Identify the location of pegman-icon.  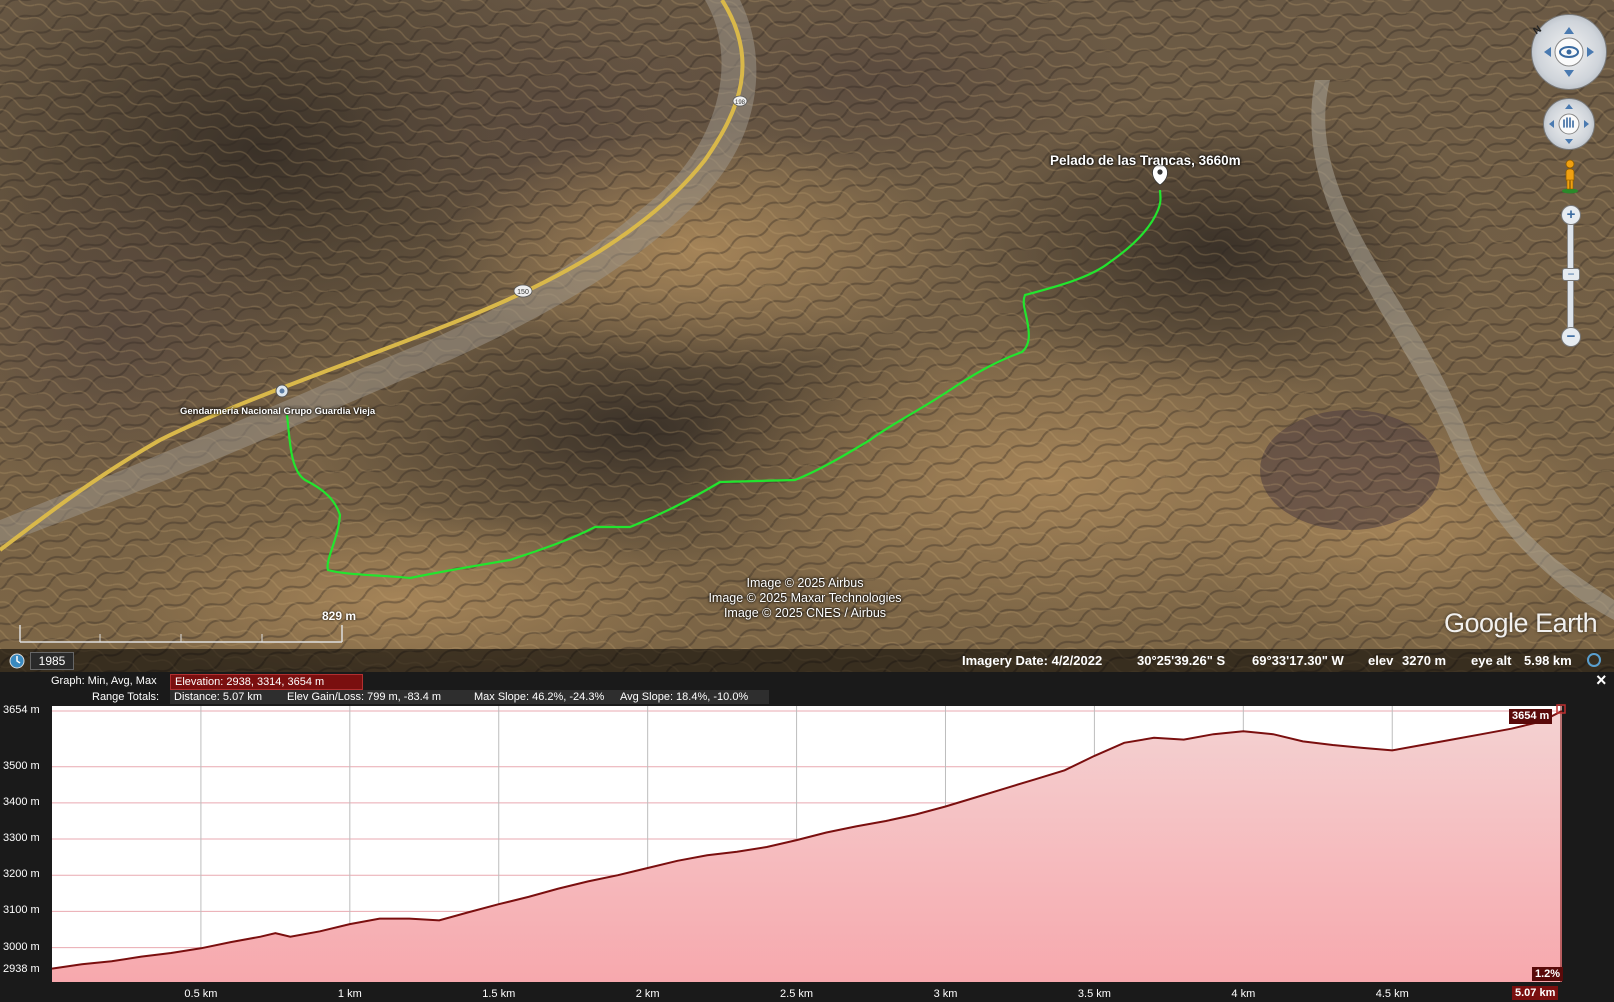
(1570, 176).